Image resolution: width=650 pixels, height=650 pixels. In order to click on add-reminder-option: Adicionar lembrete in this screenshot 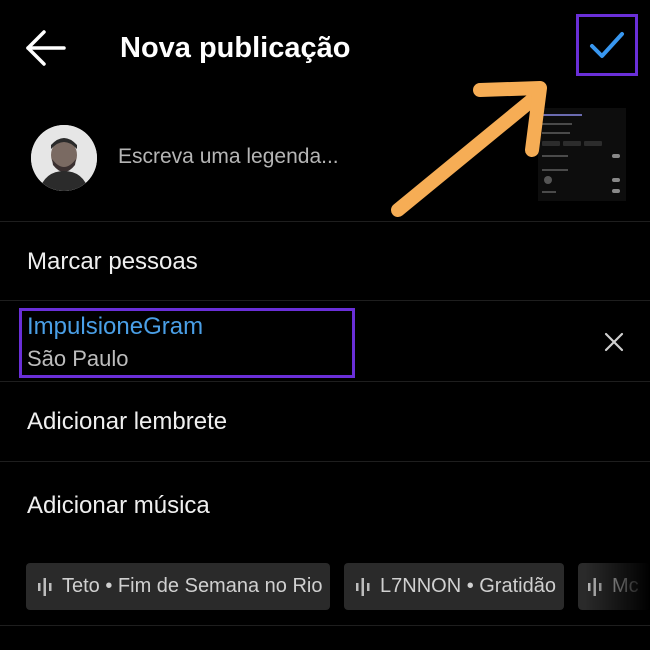, I will do `click(127, 422)`.